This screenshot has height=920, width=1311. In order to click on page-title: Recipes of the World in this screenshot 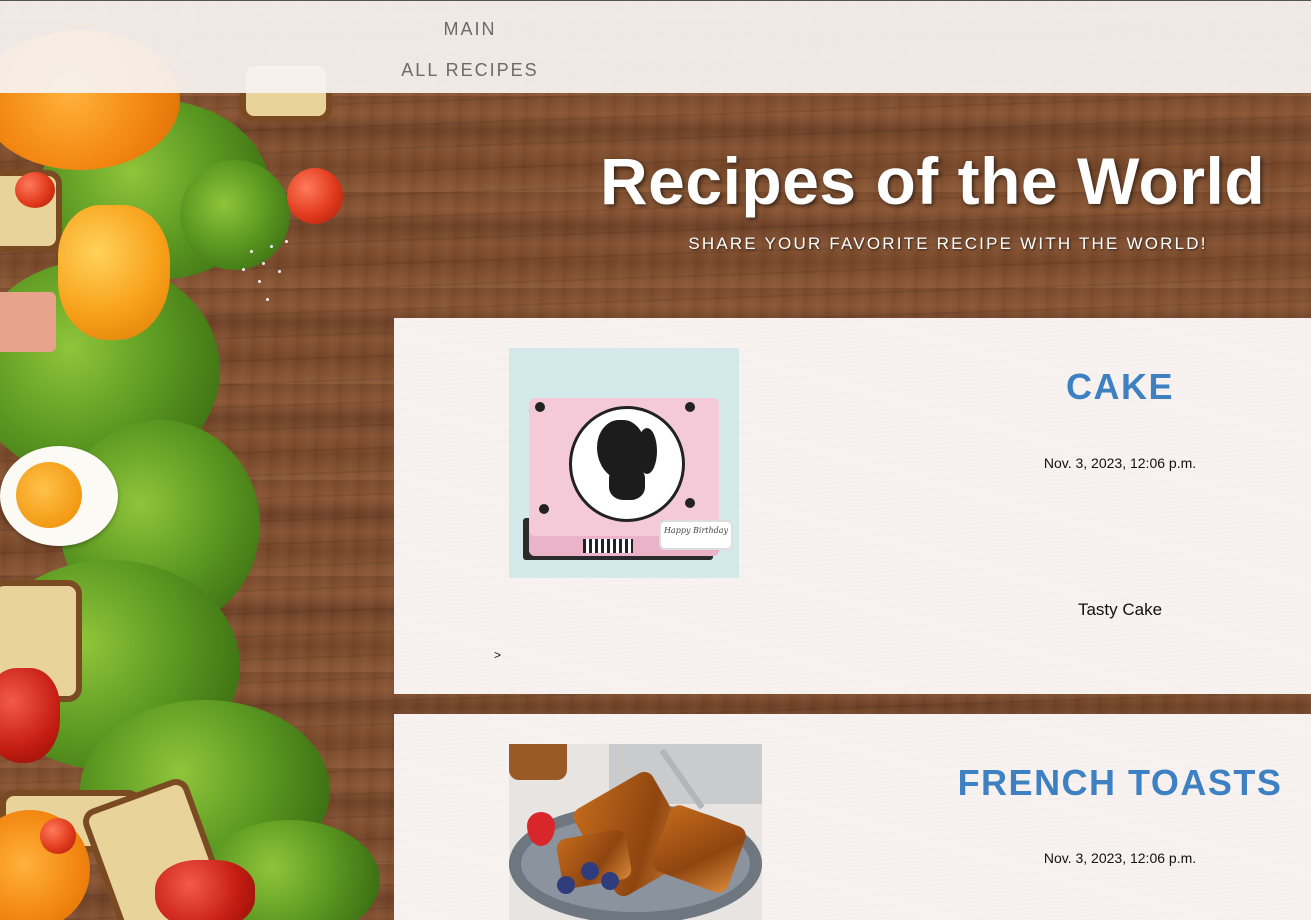, I will do `click(933, 181)`.